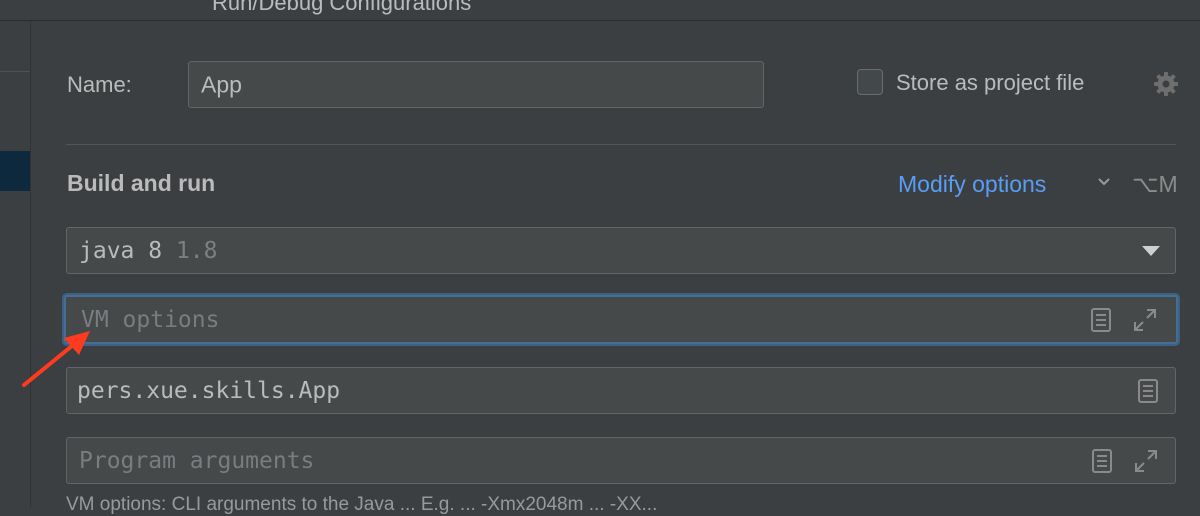 The width and height of the screenshot is (1200, 516). I want to click on build-and-run-heading: Build and run, so click(141, 183).